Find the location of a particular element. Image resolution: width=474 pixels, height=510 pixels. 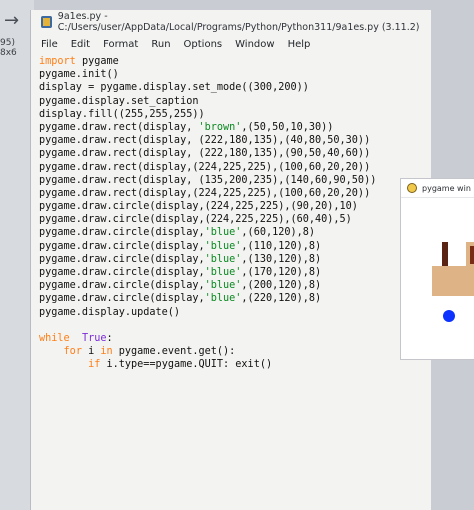

dark-rect is located at coordinates (472, 255).